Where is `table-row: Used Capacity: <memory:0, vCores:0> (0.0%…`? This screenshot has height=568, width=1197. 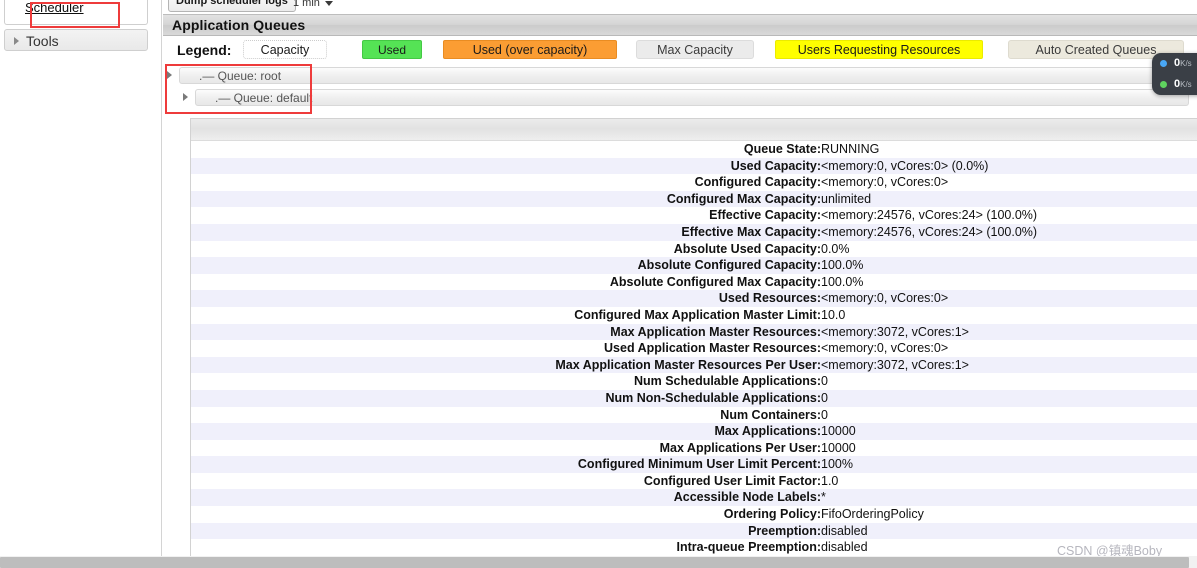
table-row: Used Capacity: <memory:0, vCores:0> (0.0%… is located at coordinates (694, 166).